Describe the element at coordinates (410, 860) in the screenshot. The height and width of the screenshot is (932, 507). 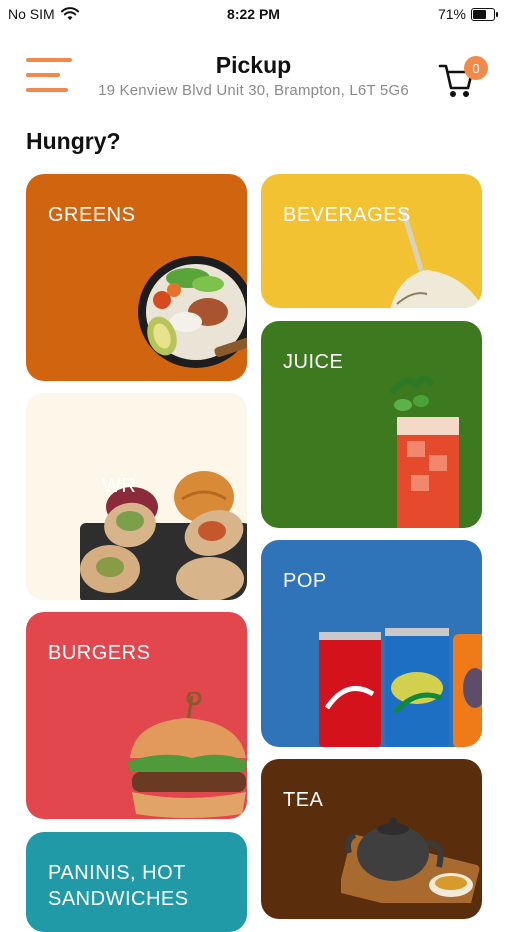
I see `teapot-image` at that location.